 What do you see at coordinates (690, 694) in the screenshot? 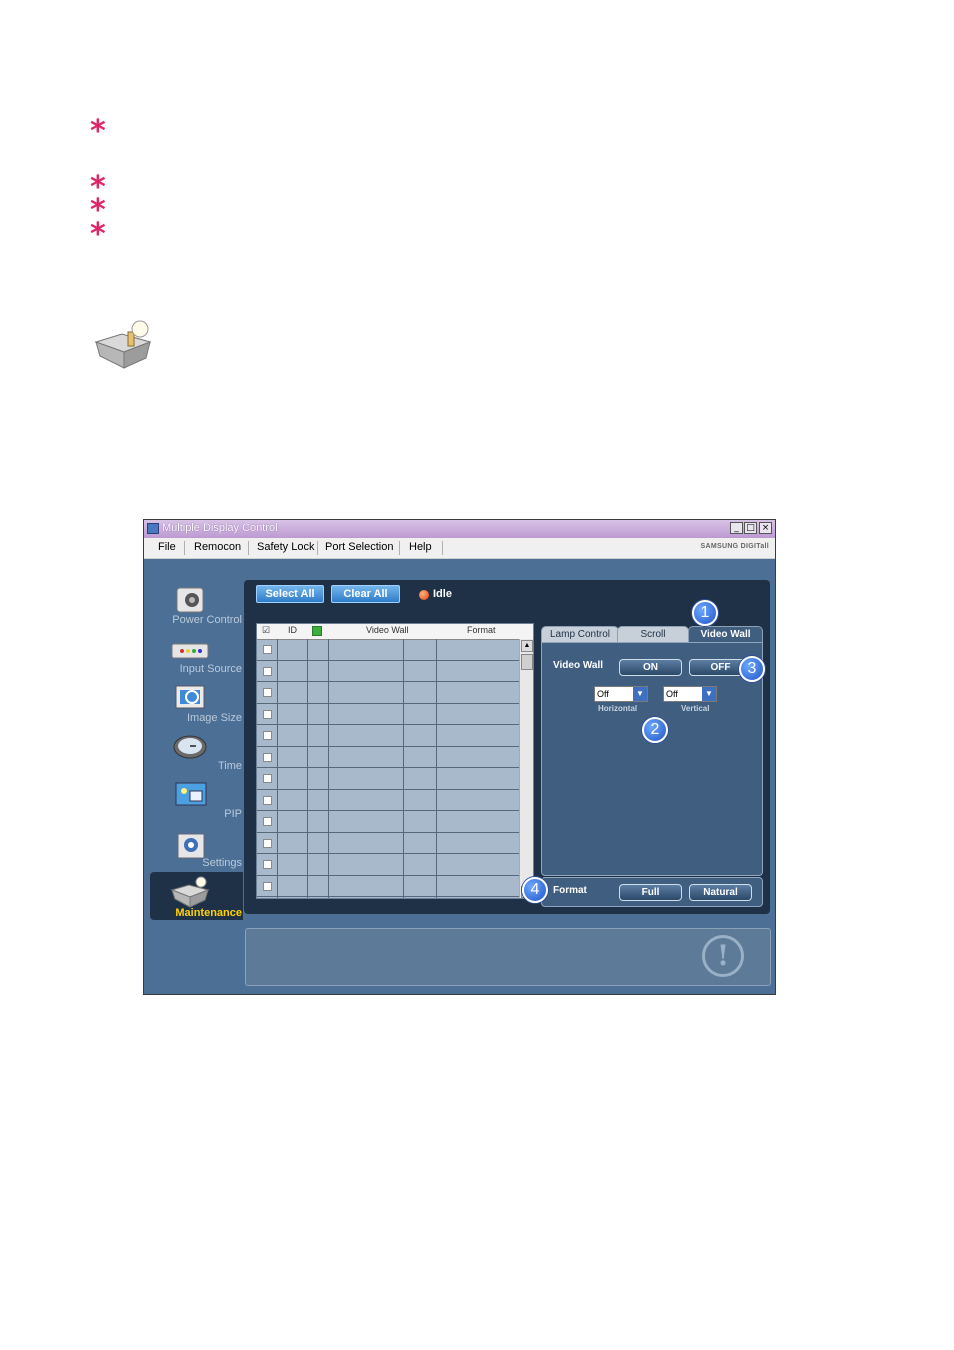
I see `vertical-select: Off ▼` at bounding box center [690, 694].